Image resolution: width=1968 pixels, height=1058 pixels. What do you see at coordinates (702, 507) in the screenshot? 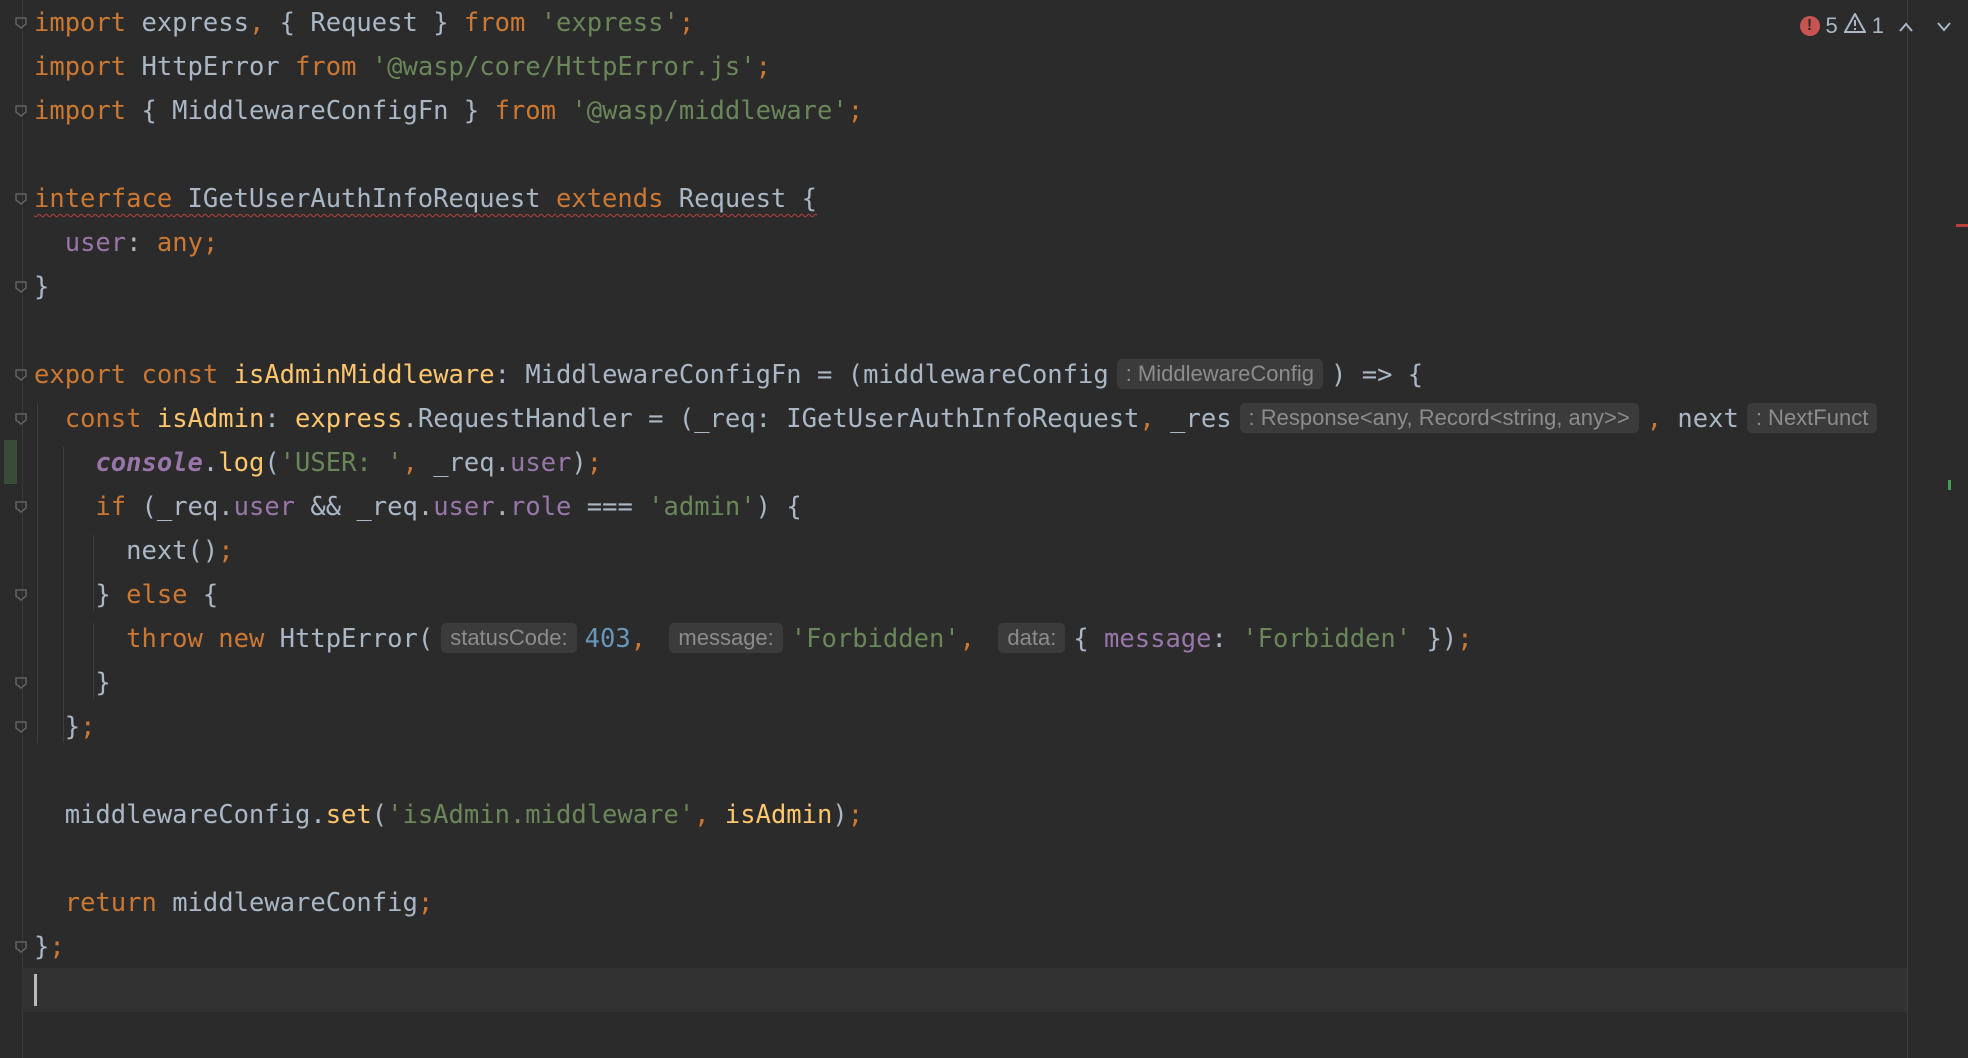
I see `code-token: 'admin'` at bounding box center [702, 507].